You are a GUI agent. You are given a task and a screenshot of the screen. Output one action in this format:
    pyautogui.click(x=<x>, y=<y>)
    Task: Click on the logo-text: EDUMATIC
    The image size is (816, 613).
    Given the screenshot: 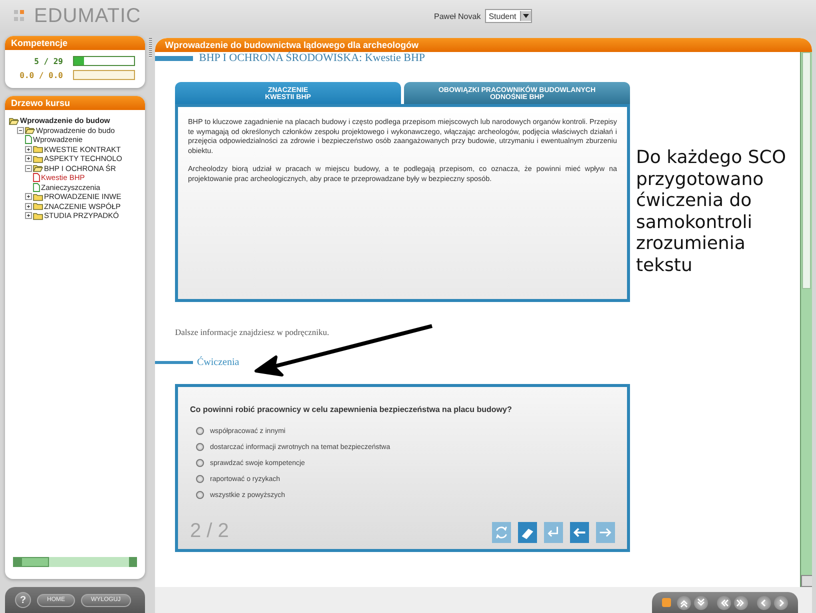 What is the action you would take?
    pyautogui.click(x=87, y=16)
    